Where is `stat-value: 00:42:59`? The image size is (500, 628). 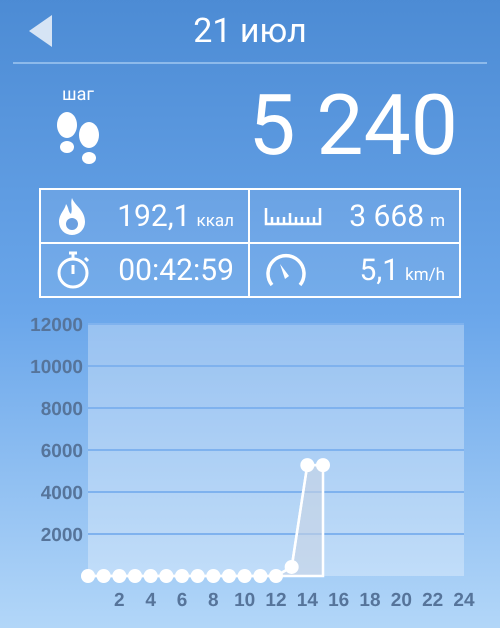 stat-value: 00:42:59 is located at coordinates (176, 270).